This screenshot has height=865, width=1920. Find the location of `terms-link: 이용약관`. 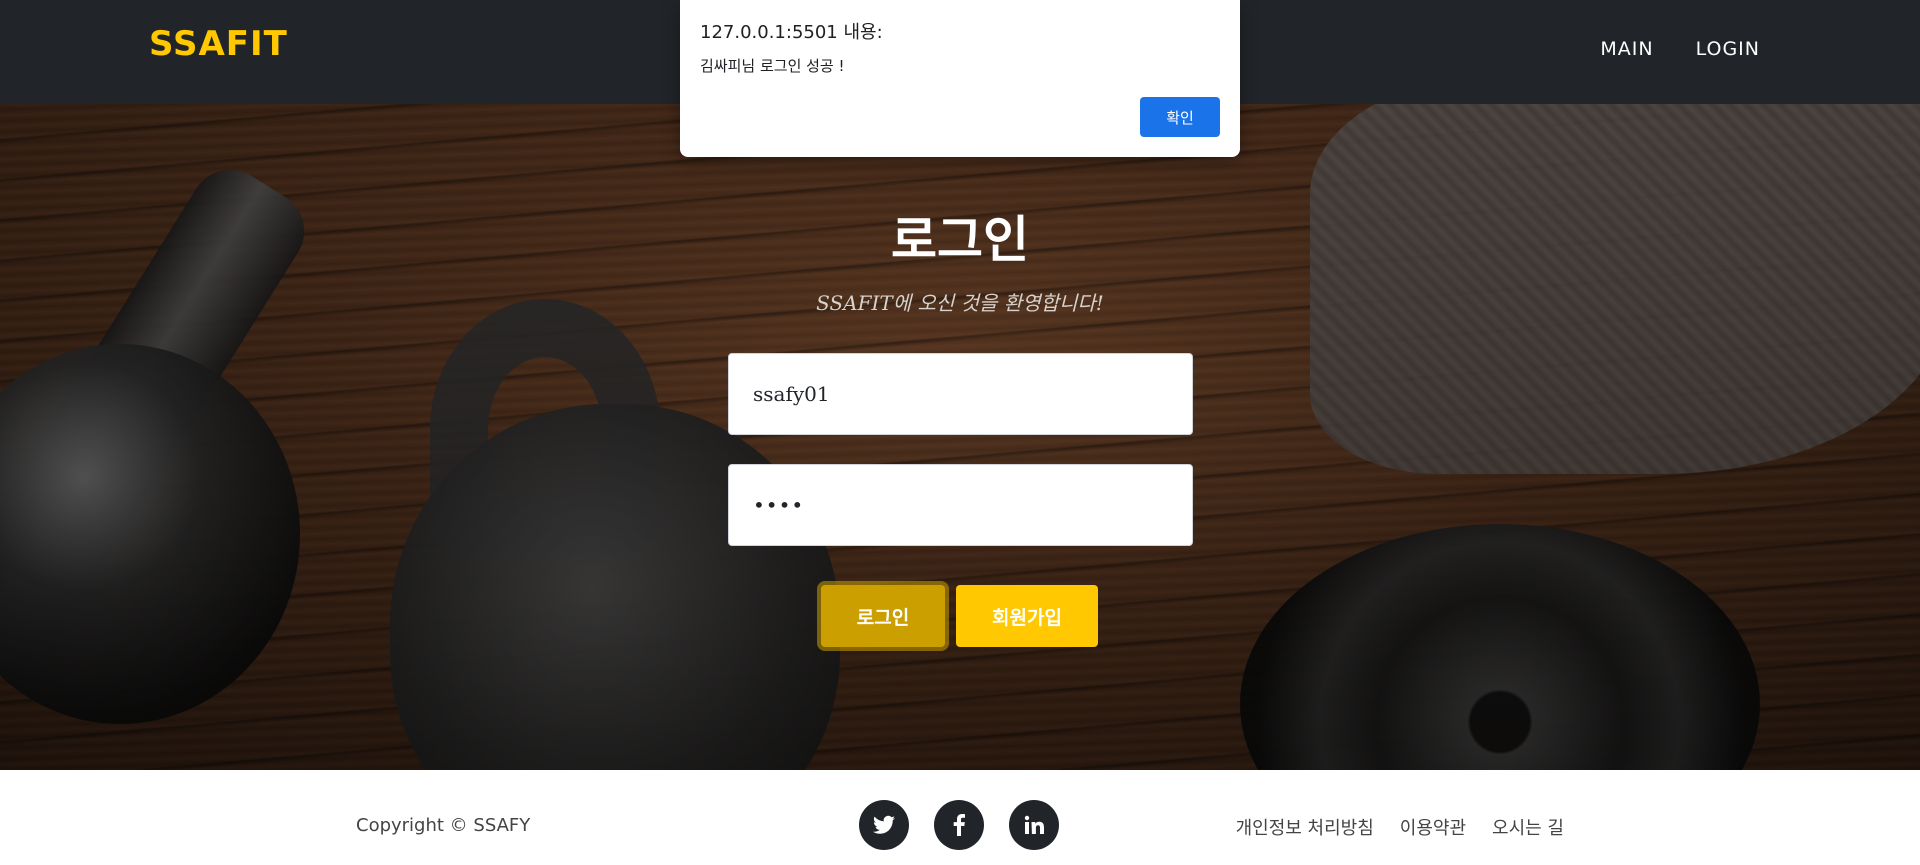

terms-link: 이용약관 is located at coordinates (1433, 827).